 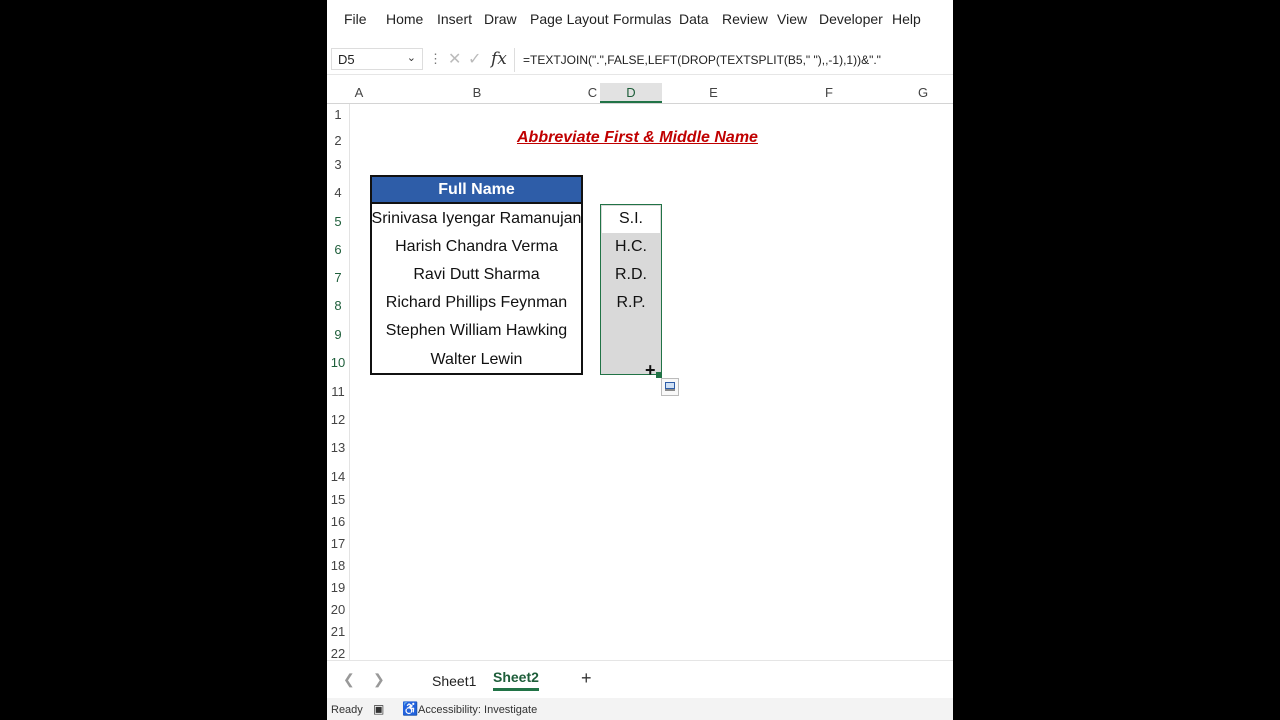 I want to click on menu-page-layout: Page Layout, so click(x=569, y=19).